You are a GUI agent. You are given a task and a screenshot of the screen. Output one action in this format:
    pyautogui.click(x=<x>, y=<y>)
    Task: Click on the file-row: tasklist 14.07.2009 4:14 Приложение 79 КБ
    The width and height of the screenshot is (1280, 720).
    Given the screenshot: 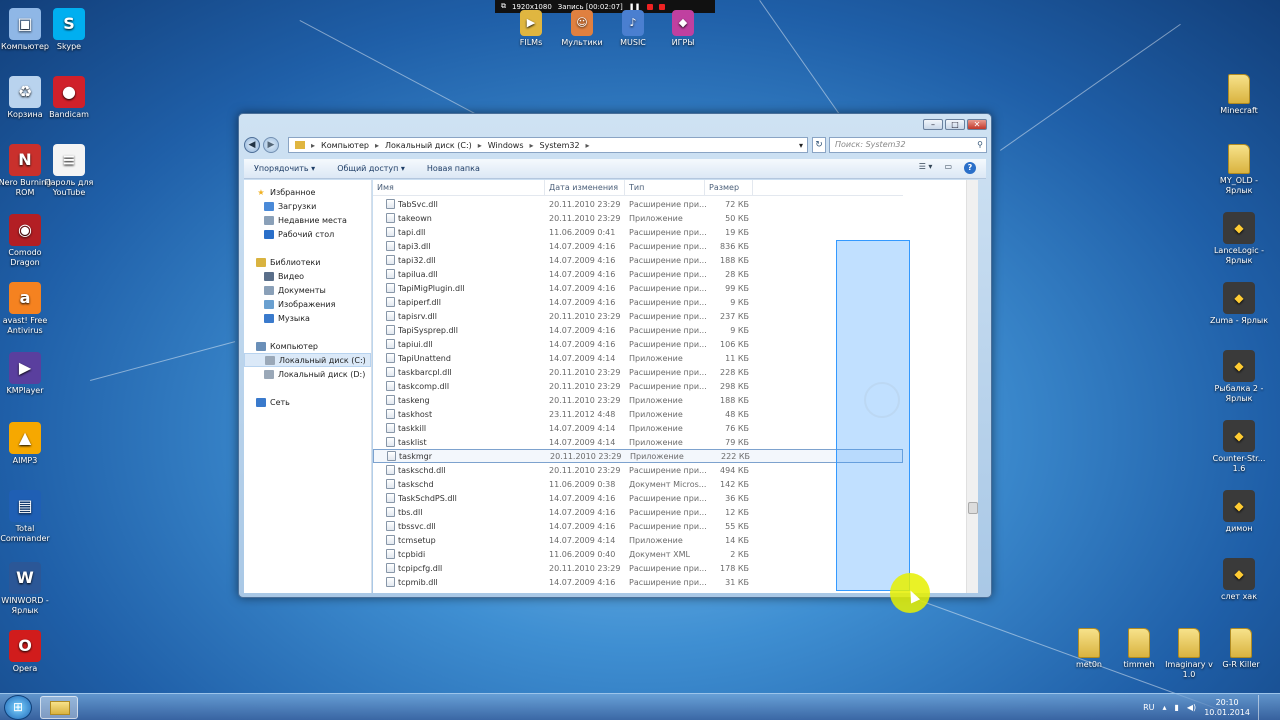 What is the action you would take?
    pyautogui.click(x=638, y=442)
    